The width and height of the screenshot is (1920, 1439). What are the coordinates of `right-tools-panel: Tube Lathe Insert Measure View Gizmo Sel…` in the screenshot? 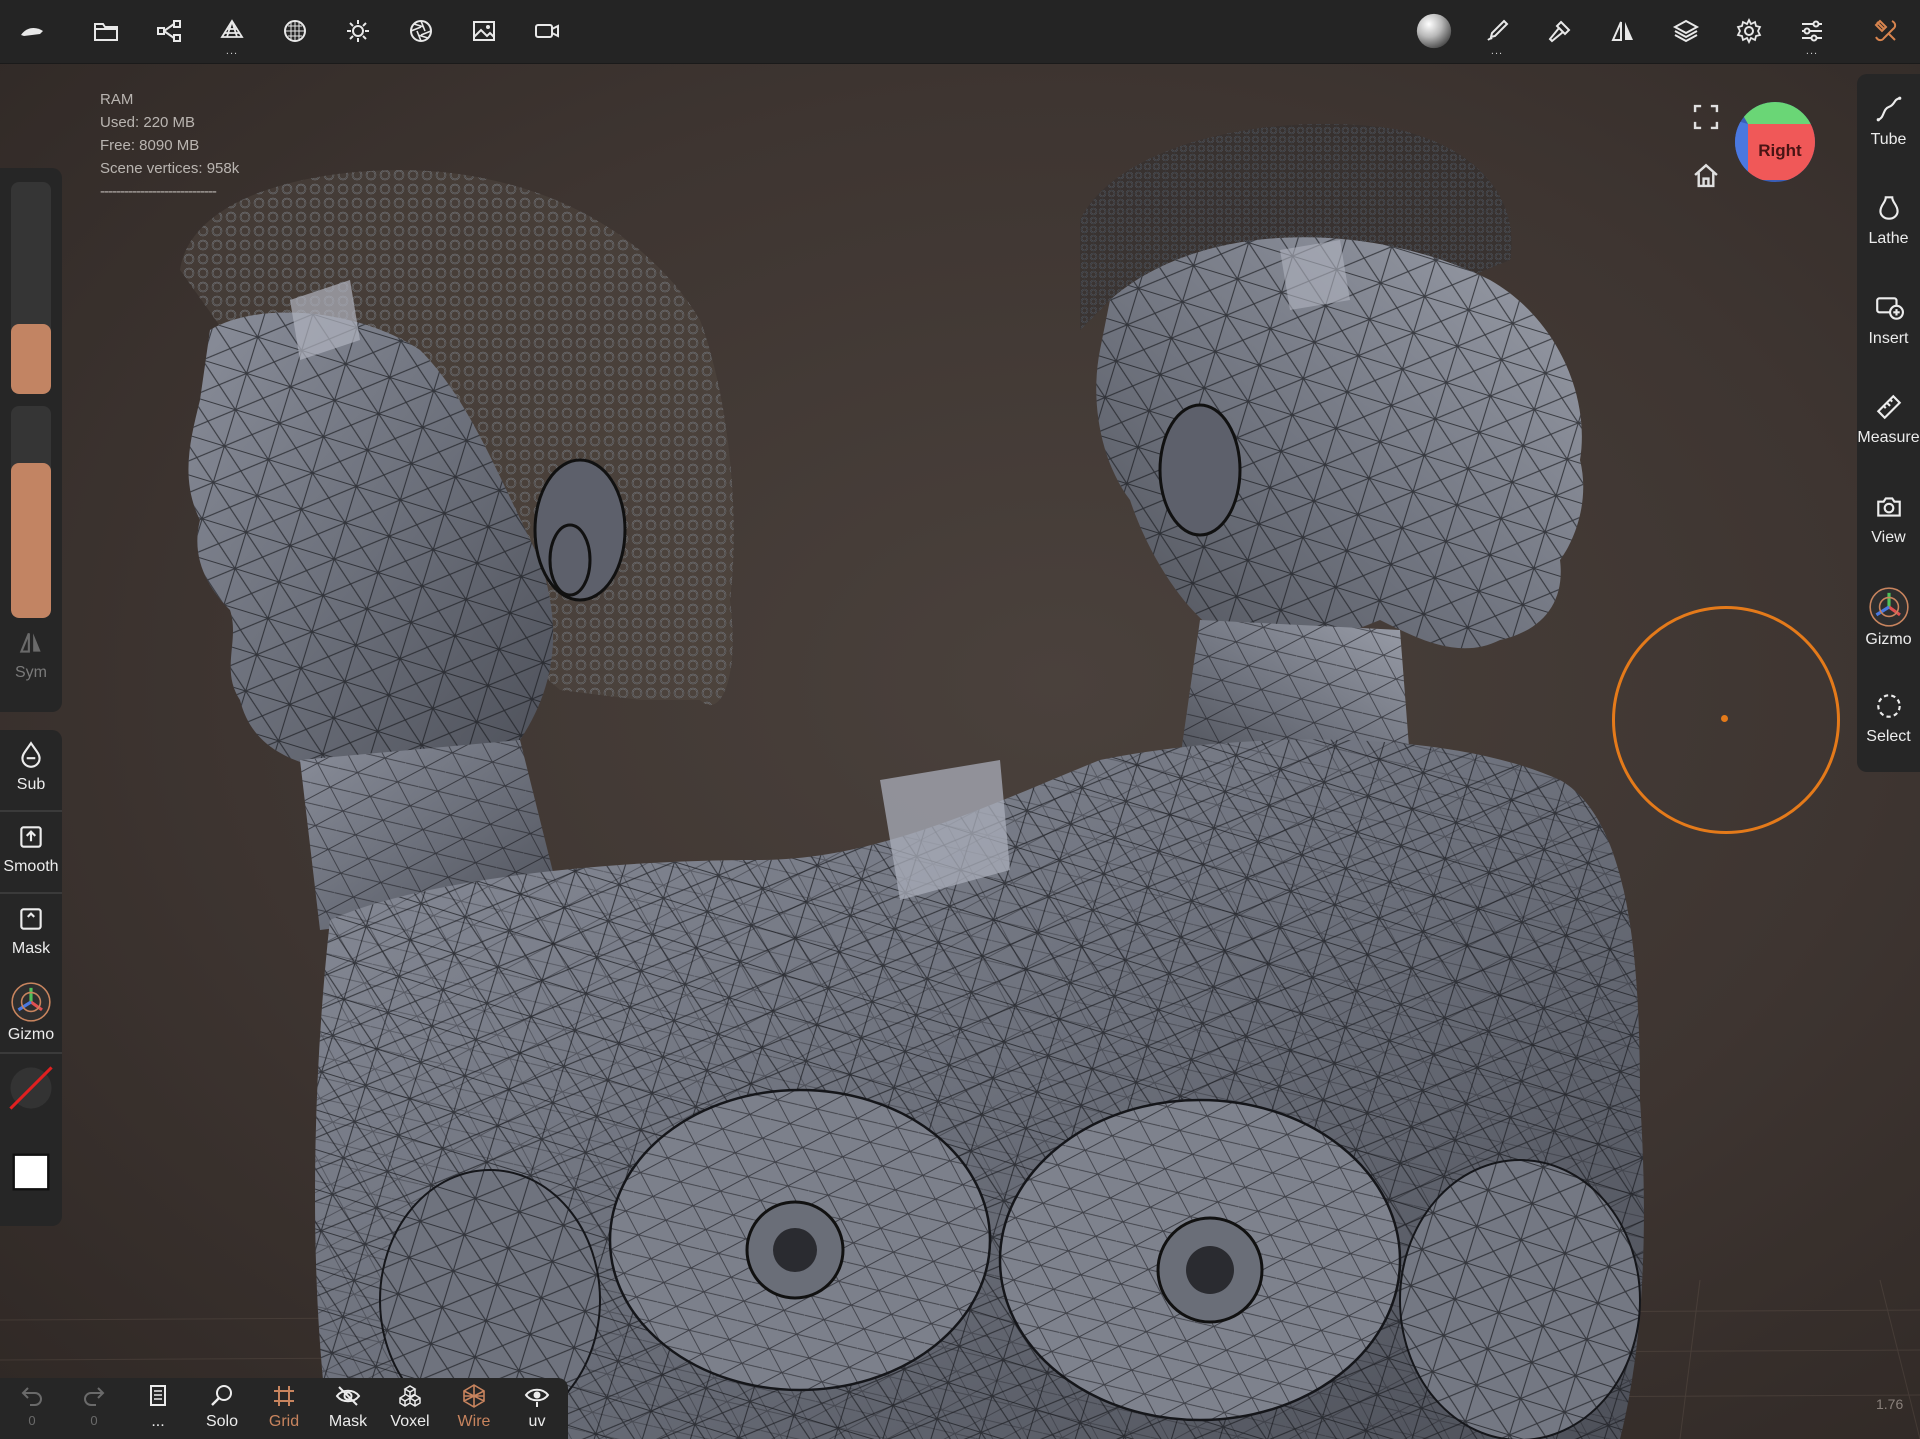 It's located at (1888, 423).